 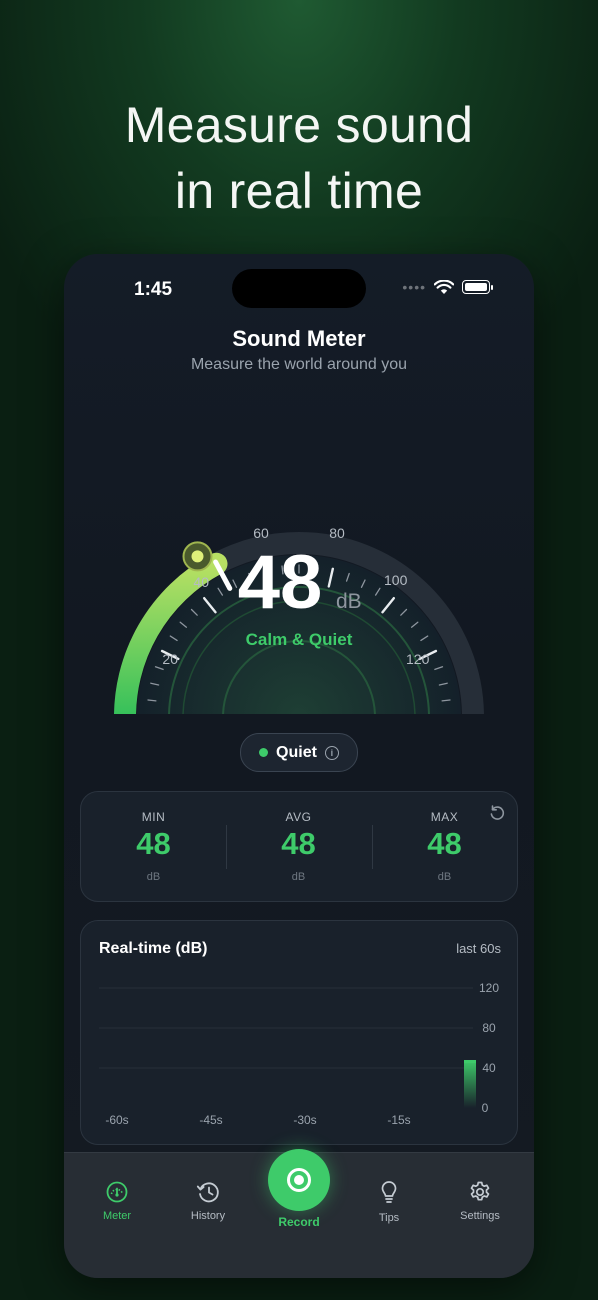 What do you see at coordinates (116, 1120) in the screenshot?
I see `x-label-60s: -60s` at bounding box center [116, 1120].